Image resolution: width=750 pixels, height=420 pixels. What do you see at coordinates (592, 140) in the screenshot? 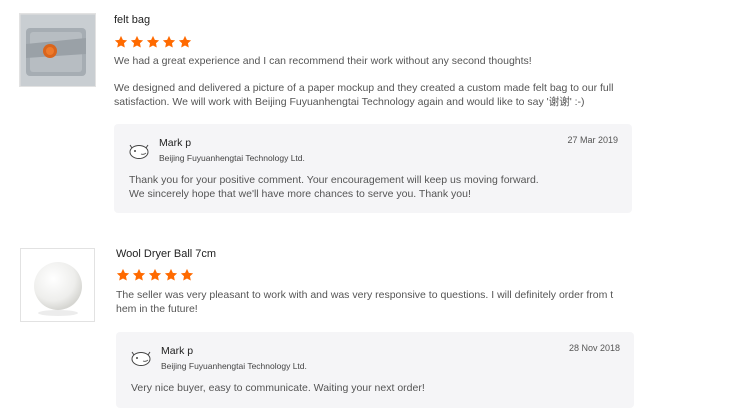
I see `reply-date: 27 Mar 2019` at bounding box center [592, 140].